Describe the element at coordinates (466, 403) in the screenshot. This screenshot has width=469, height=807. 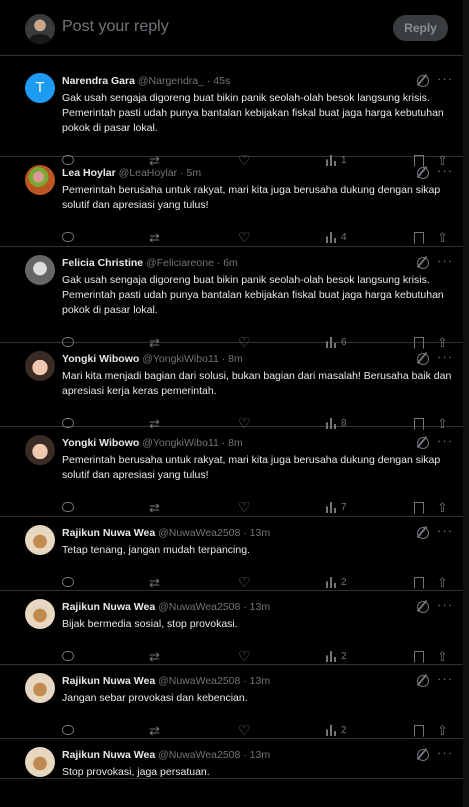
I see `scrollbar` at that location.